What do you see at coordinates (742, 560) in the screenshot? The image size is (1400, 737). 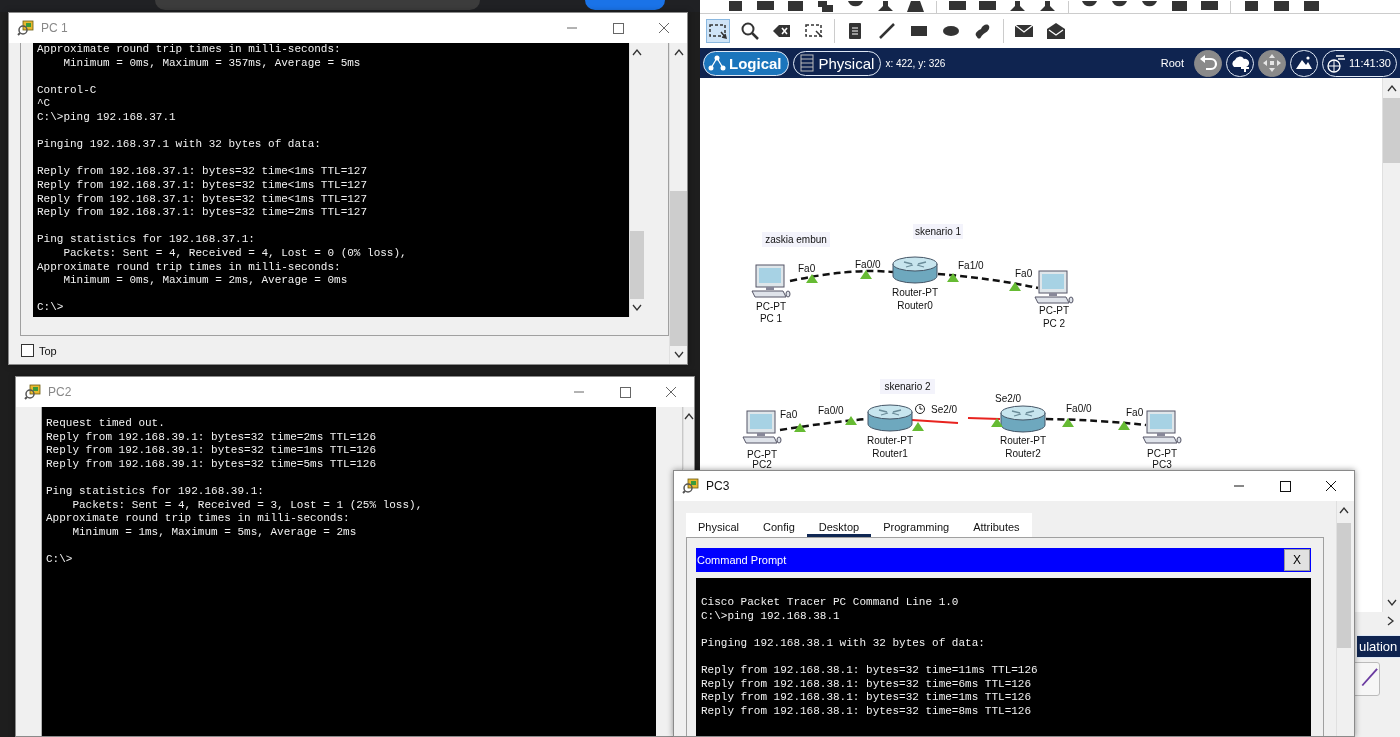 I see `command-prompt-title: Command Prompt` at bounding box center [742, 560].